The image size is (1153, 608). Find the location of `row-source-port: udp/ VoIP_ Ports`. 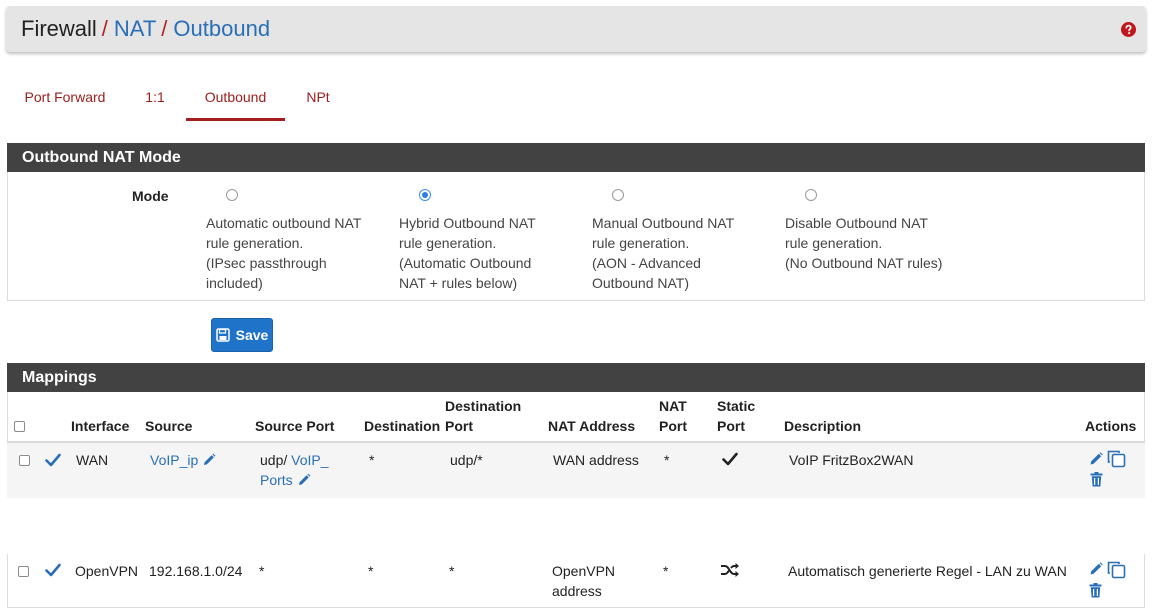

row-source-port: udp/ VoIP_ Ports is located at coordinates (294, 470).